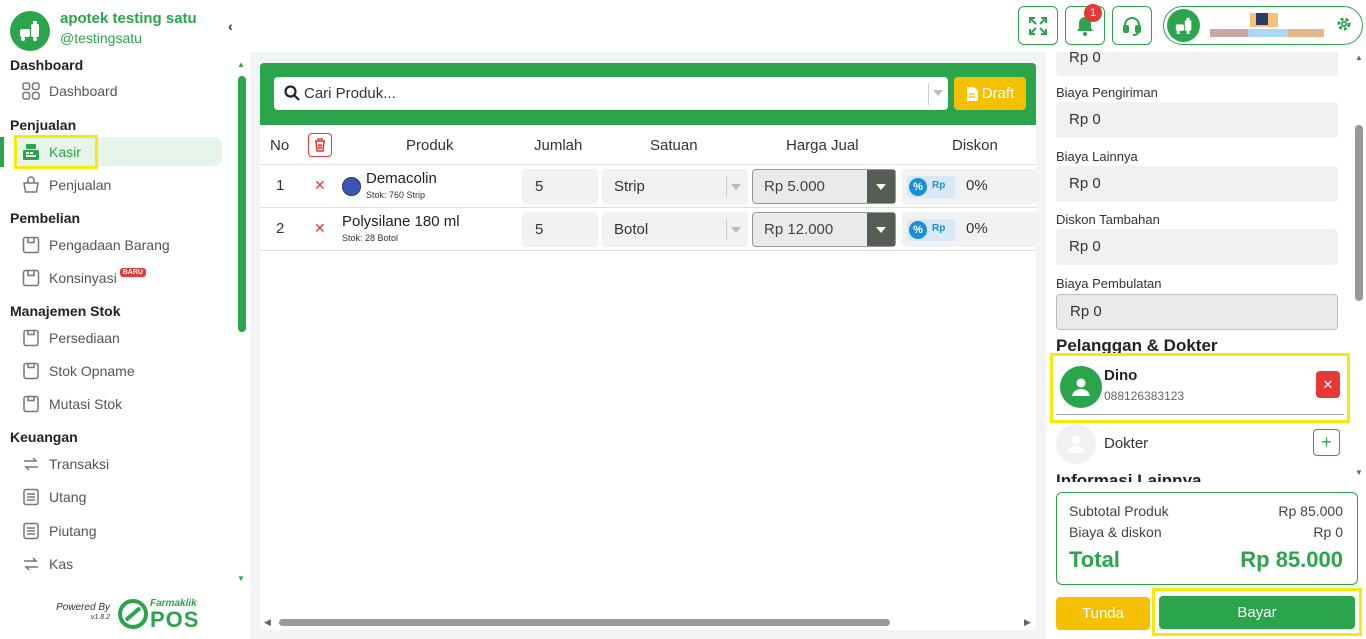  Describe the element at coordinates (1197, 184) in the screenshot. I see `other-cost-input: Rp 0` at that location.